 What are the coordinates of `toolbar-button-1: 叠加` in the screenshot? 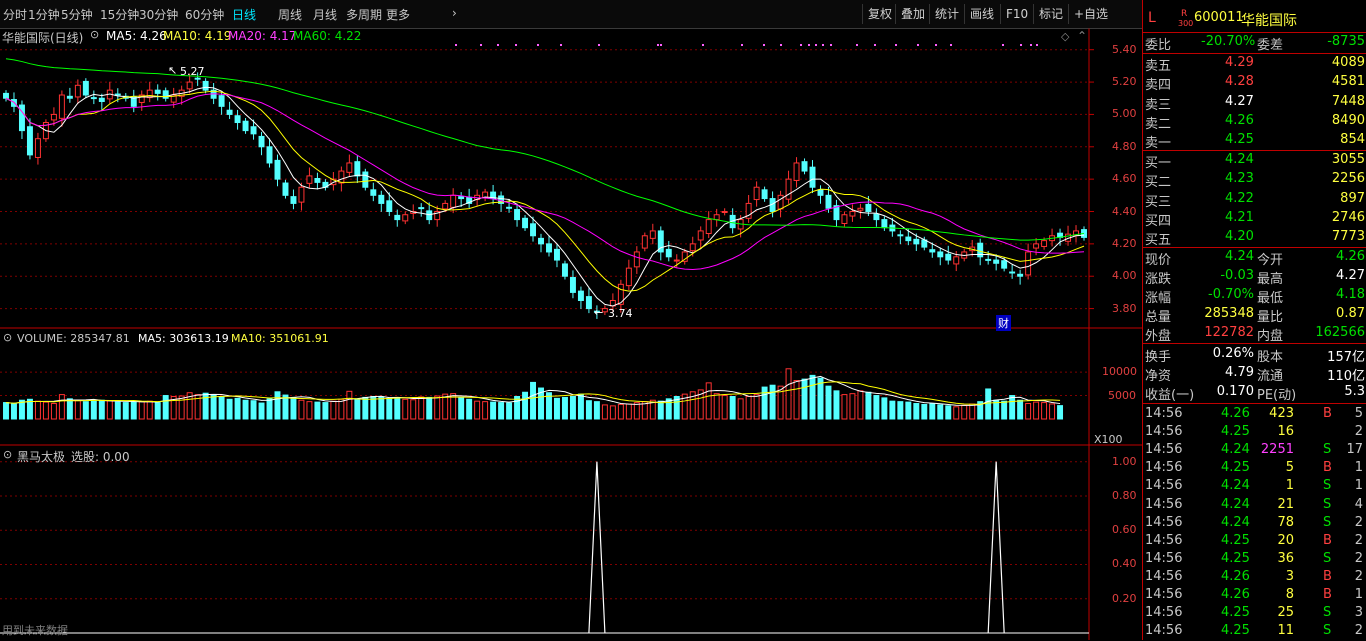 It's located at (912, 14).